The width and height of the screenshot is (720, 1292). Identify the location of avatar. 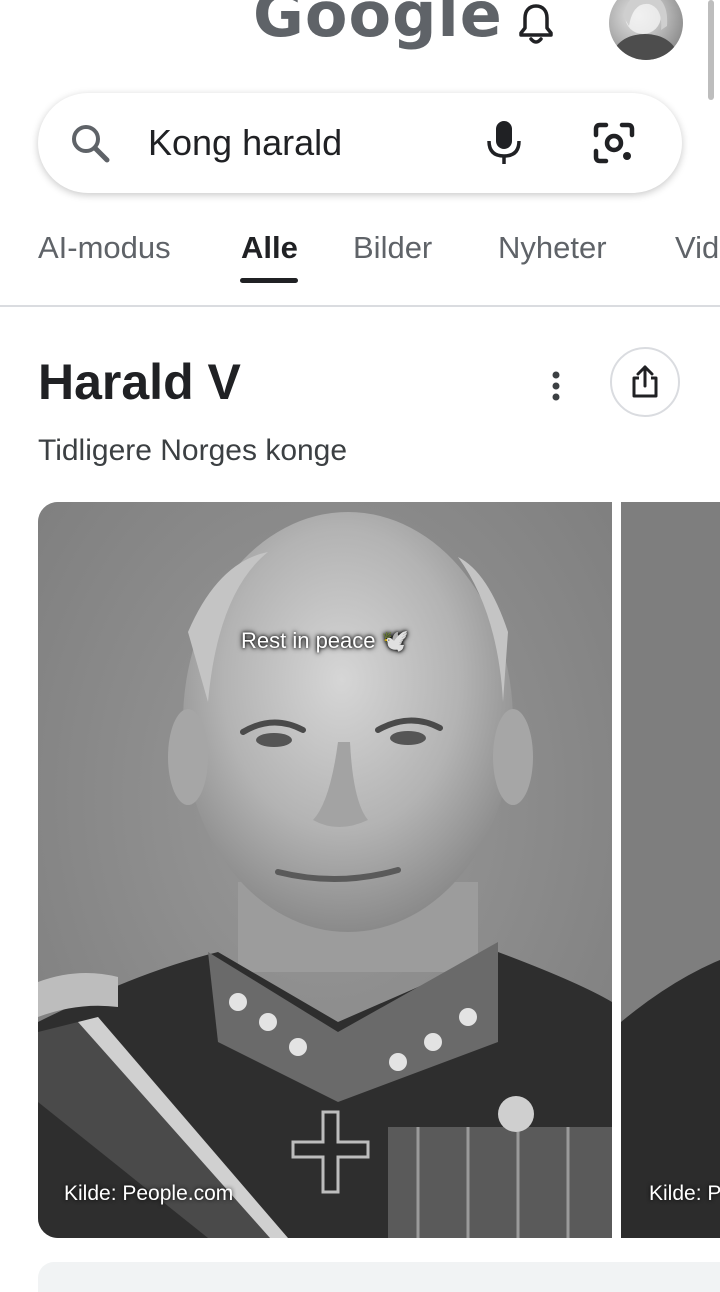
(646, 30).